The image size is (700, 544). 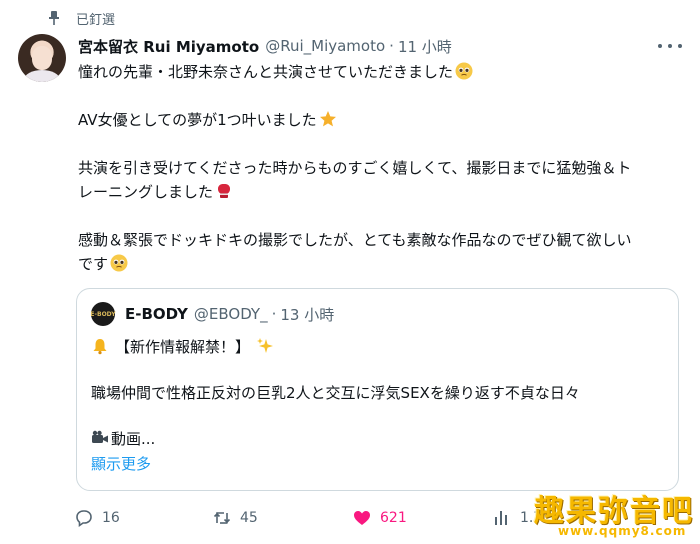 I want to click on show-more-link: 顯示更多, so click(x=121, y=463).